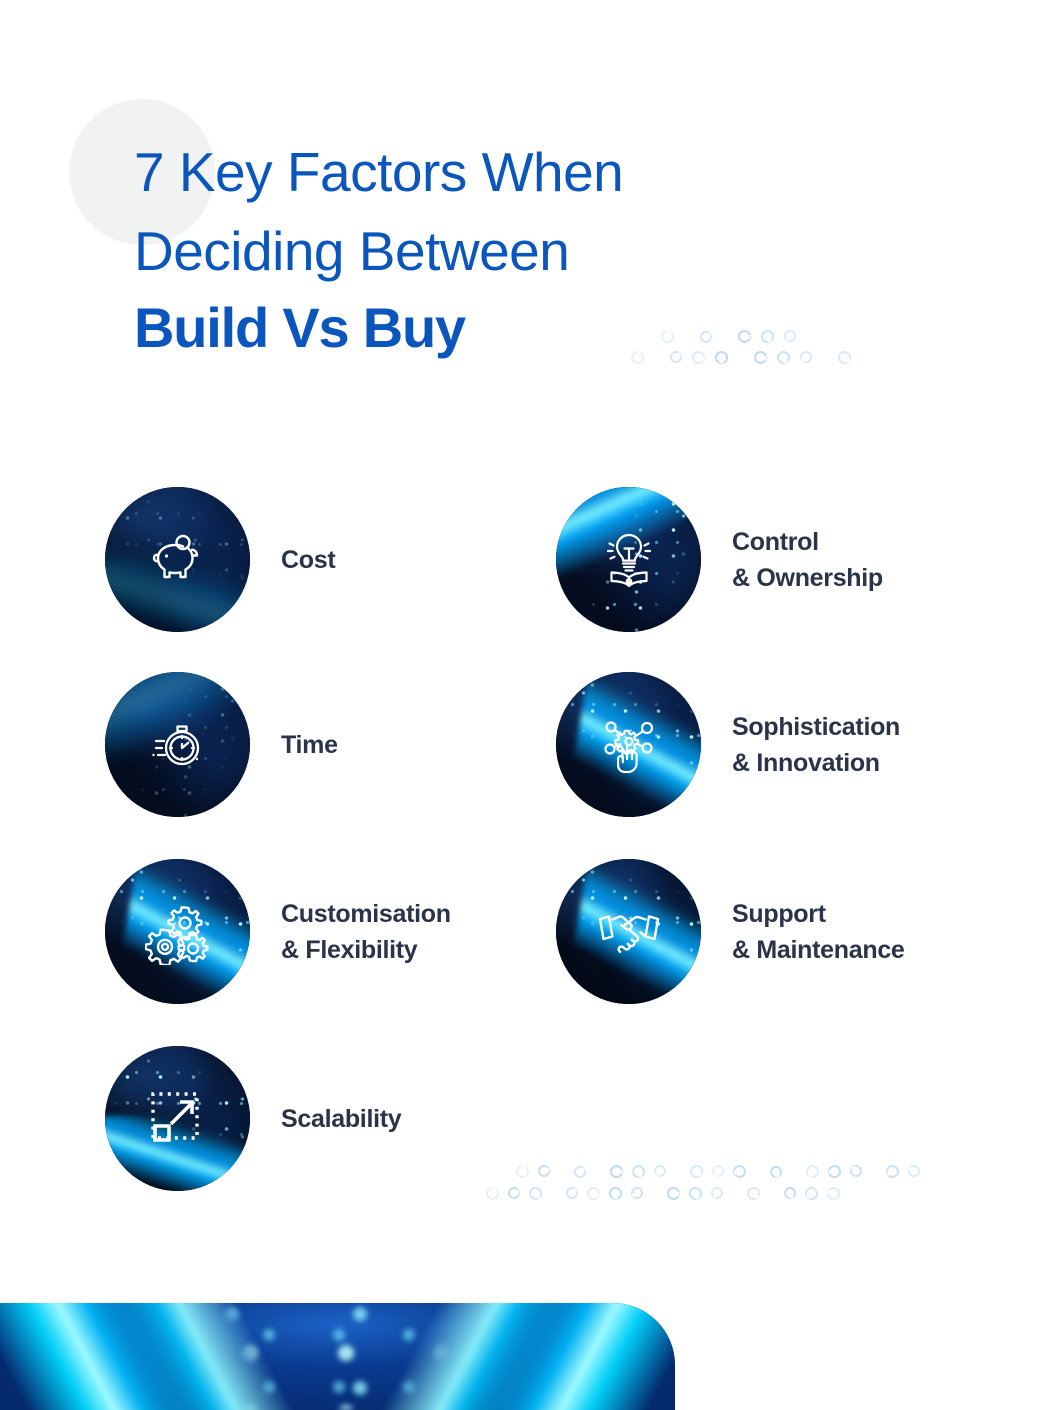 The image size is (1050, 1410). Describe the element at coordinates (309, 744) in the screenshot. I see `factor-label: Time` at that location.